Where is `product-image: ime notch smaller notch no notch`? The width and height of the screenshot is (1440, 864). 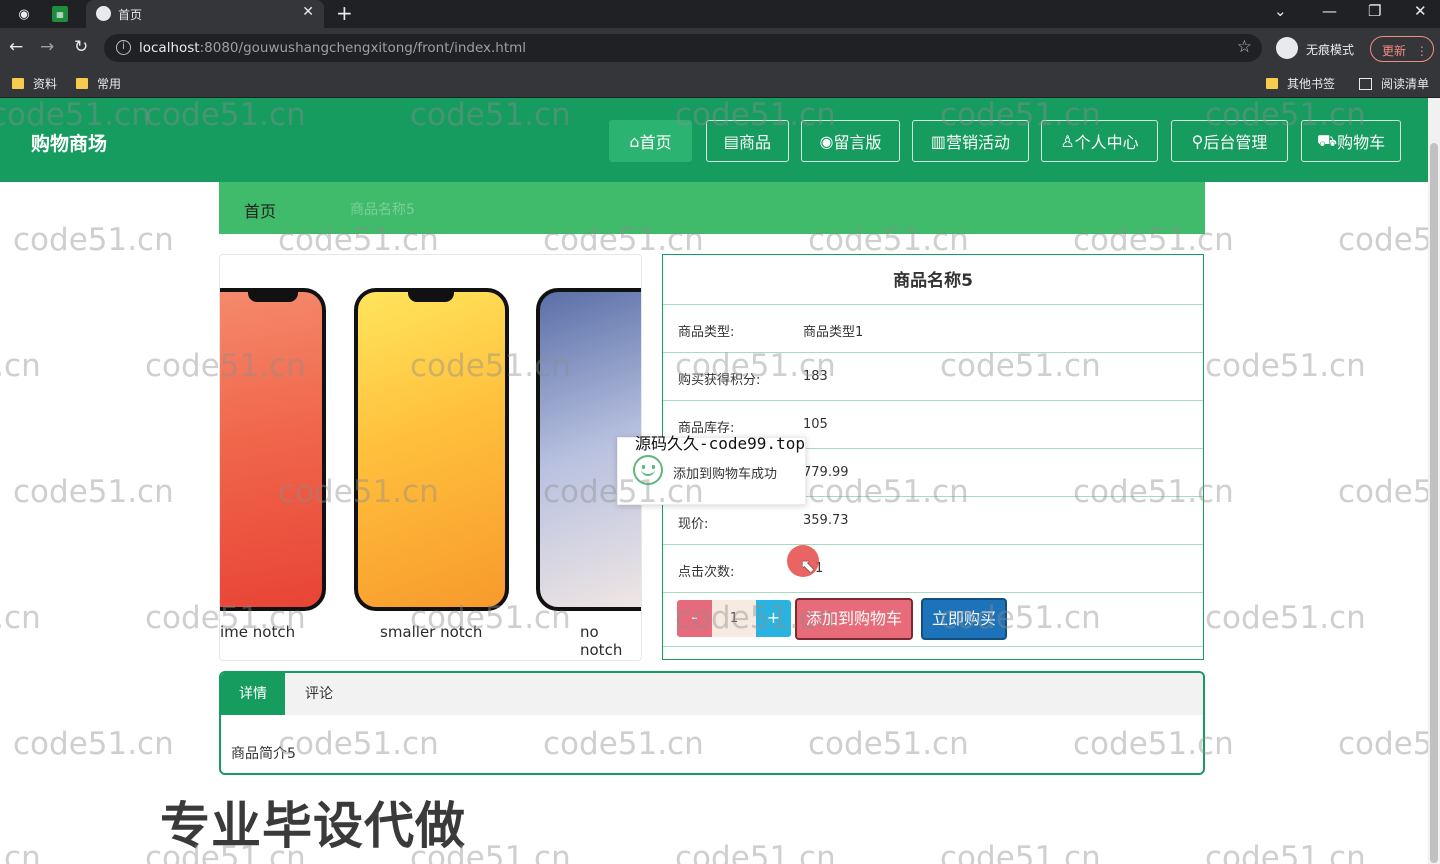
product-image: ime notch smaller notch no notch is located at coordinates (430, 457).